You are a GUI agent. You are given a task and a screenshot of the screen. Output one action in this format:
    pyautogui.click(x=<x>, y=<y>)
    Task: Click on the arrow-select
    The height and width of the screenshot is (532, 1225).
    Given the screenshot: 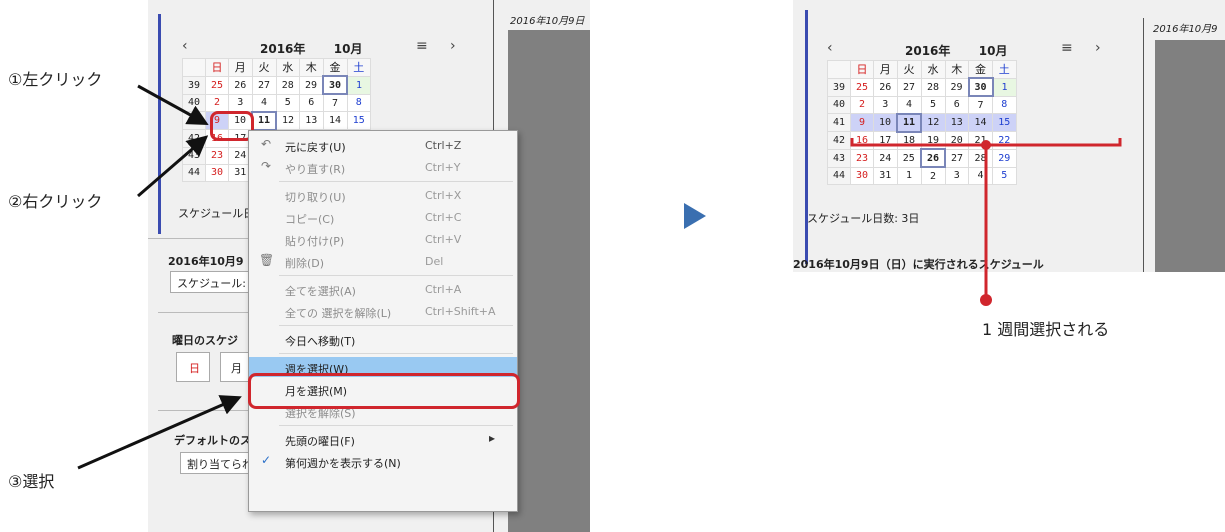 What is the action you would take?
    pyautogui.click(x=159, y=432)
    